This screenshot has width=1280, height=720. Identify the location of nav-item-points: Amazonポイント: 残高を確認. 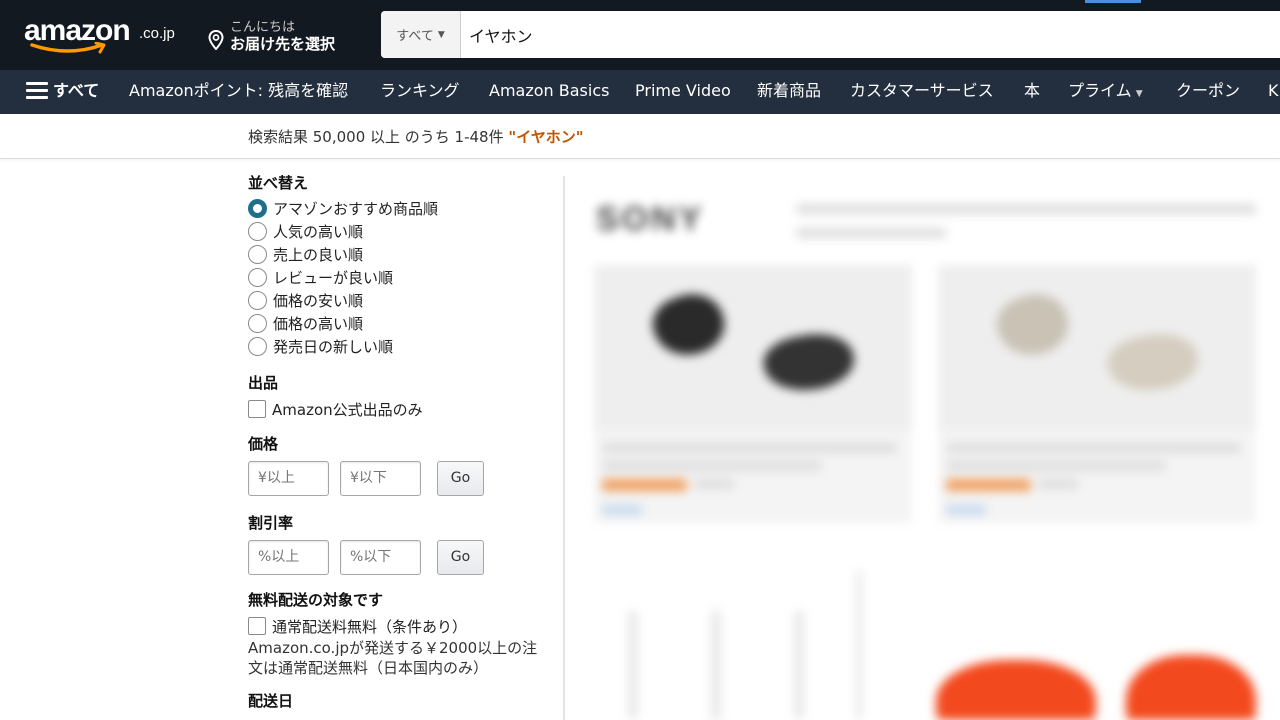
(238, 92).